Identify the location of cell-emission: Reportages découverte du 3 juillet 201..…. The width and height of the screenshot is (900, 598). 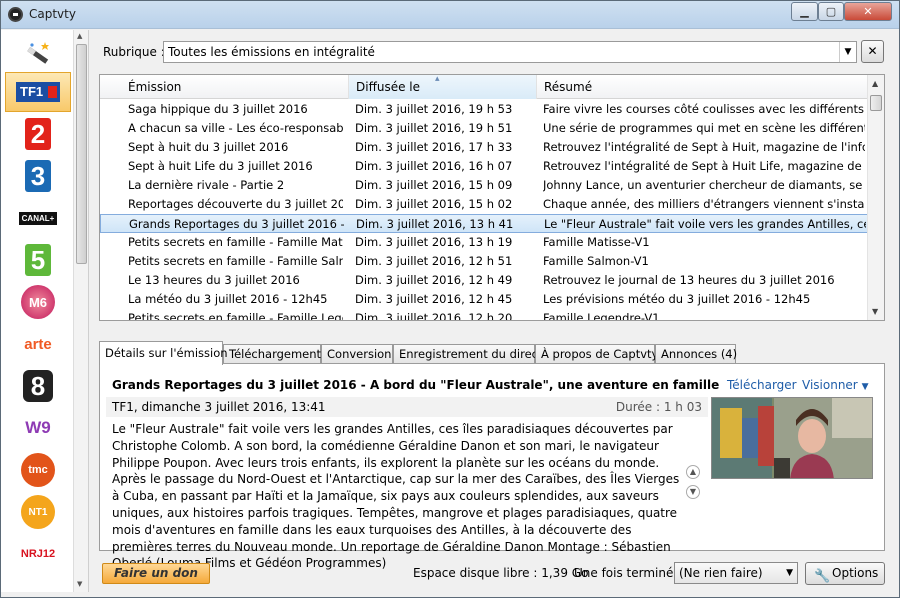
(235, 204).